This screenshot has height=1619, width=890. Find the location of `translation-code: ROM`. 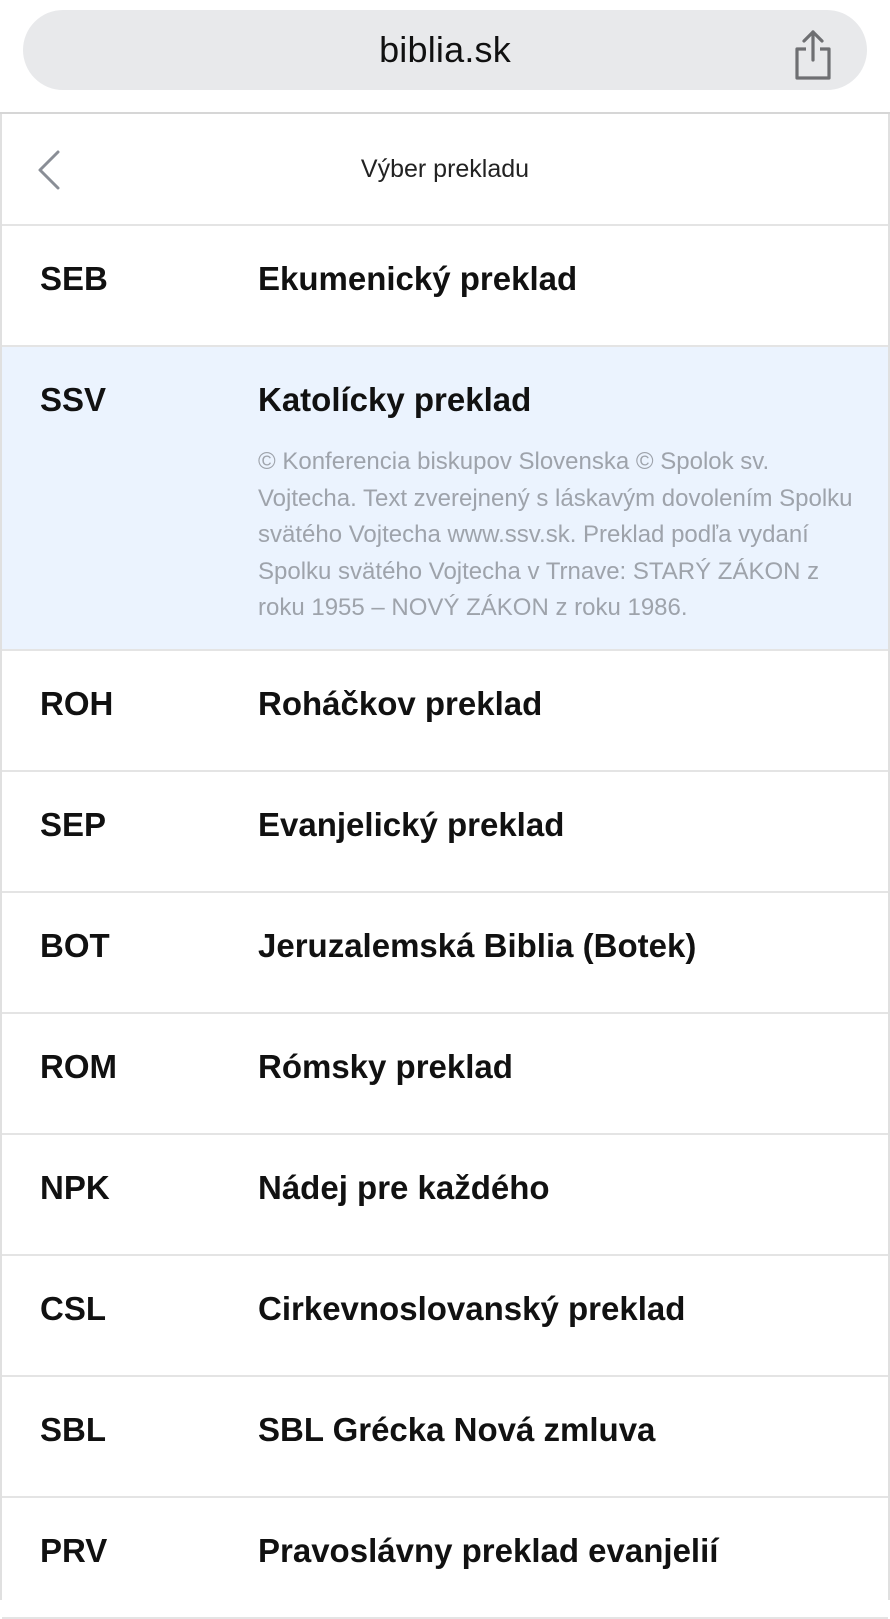

translation-code: ROM is located at coordinates (78, 1066).